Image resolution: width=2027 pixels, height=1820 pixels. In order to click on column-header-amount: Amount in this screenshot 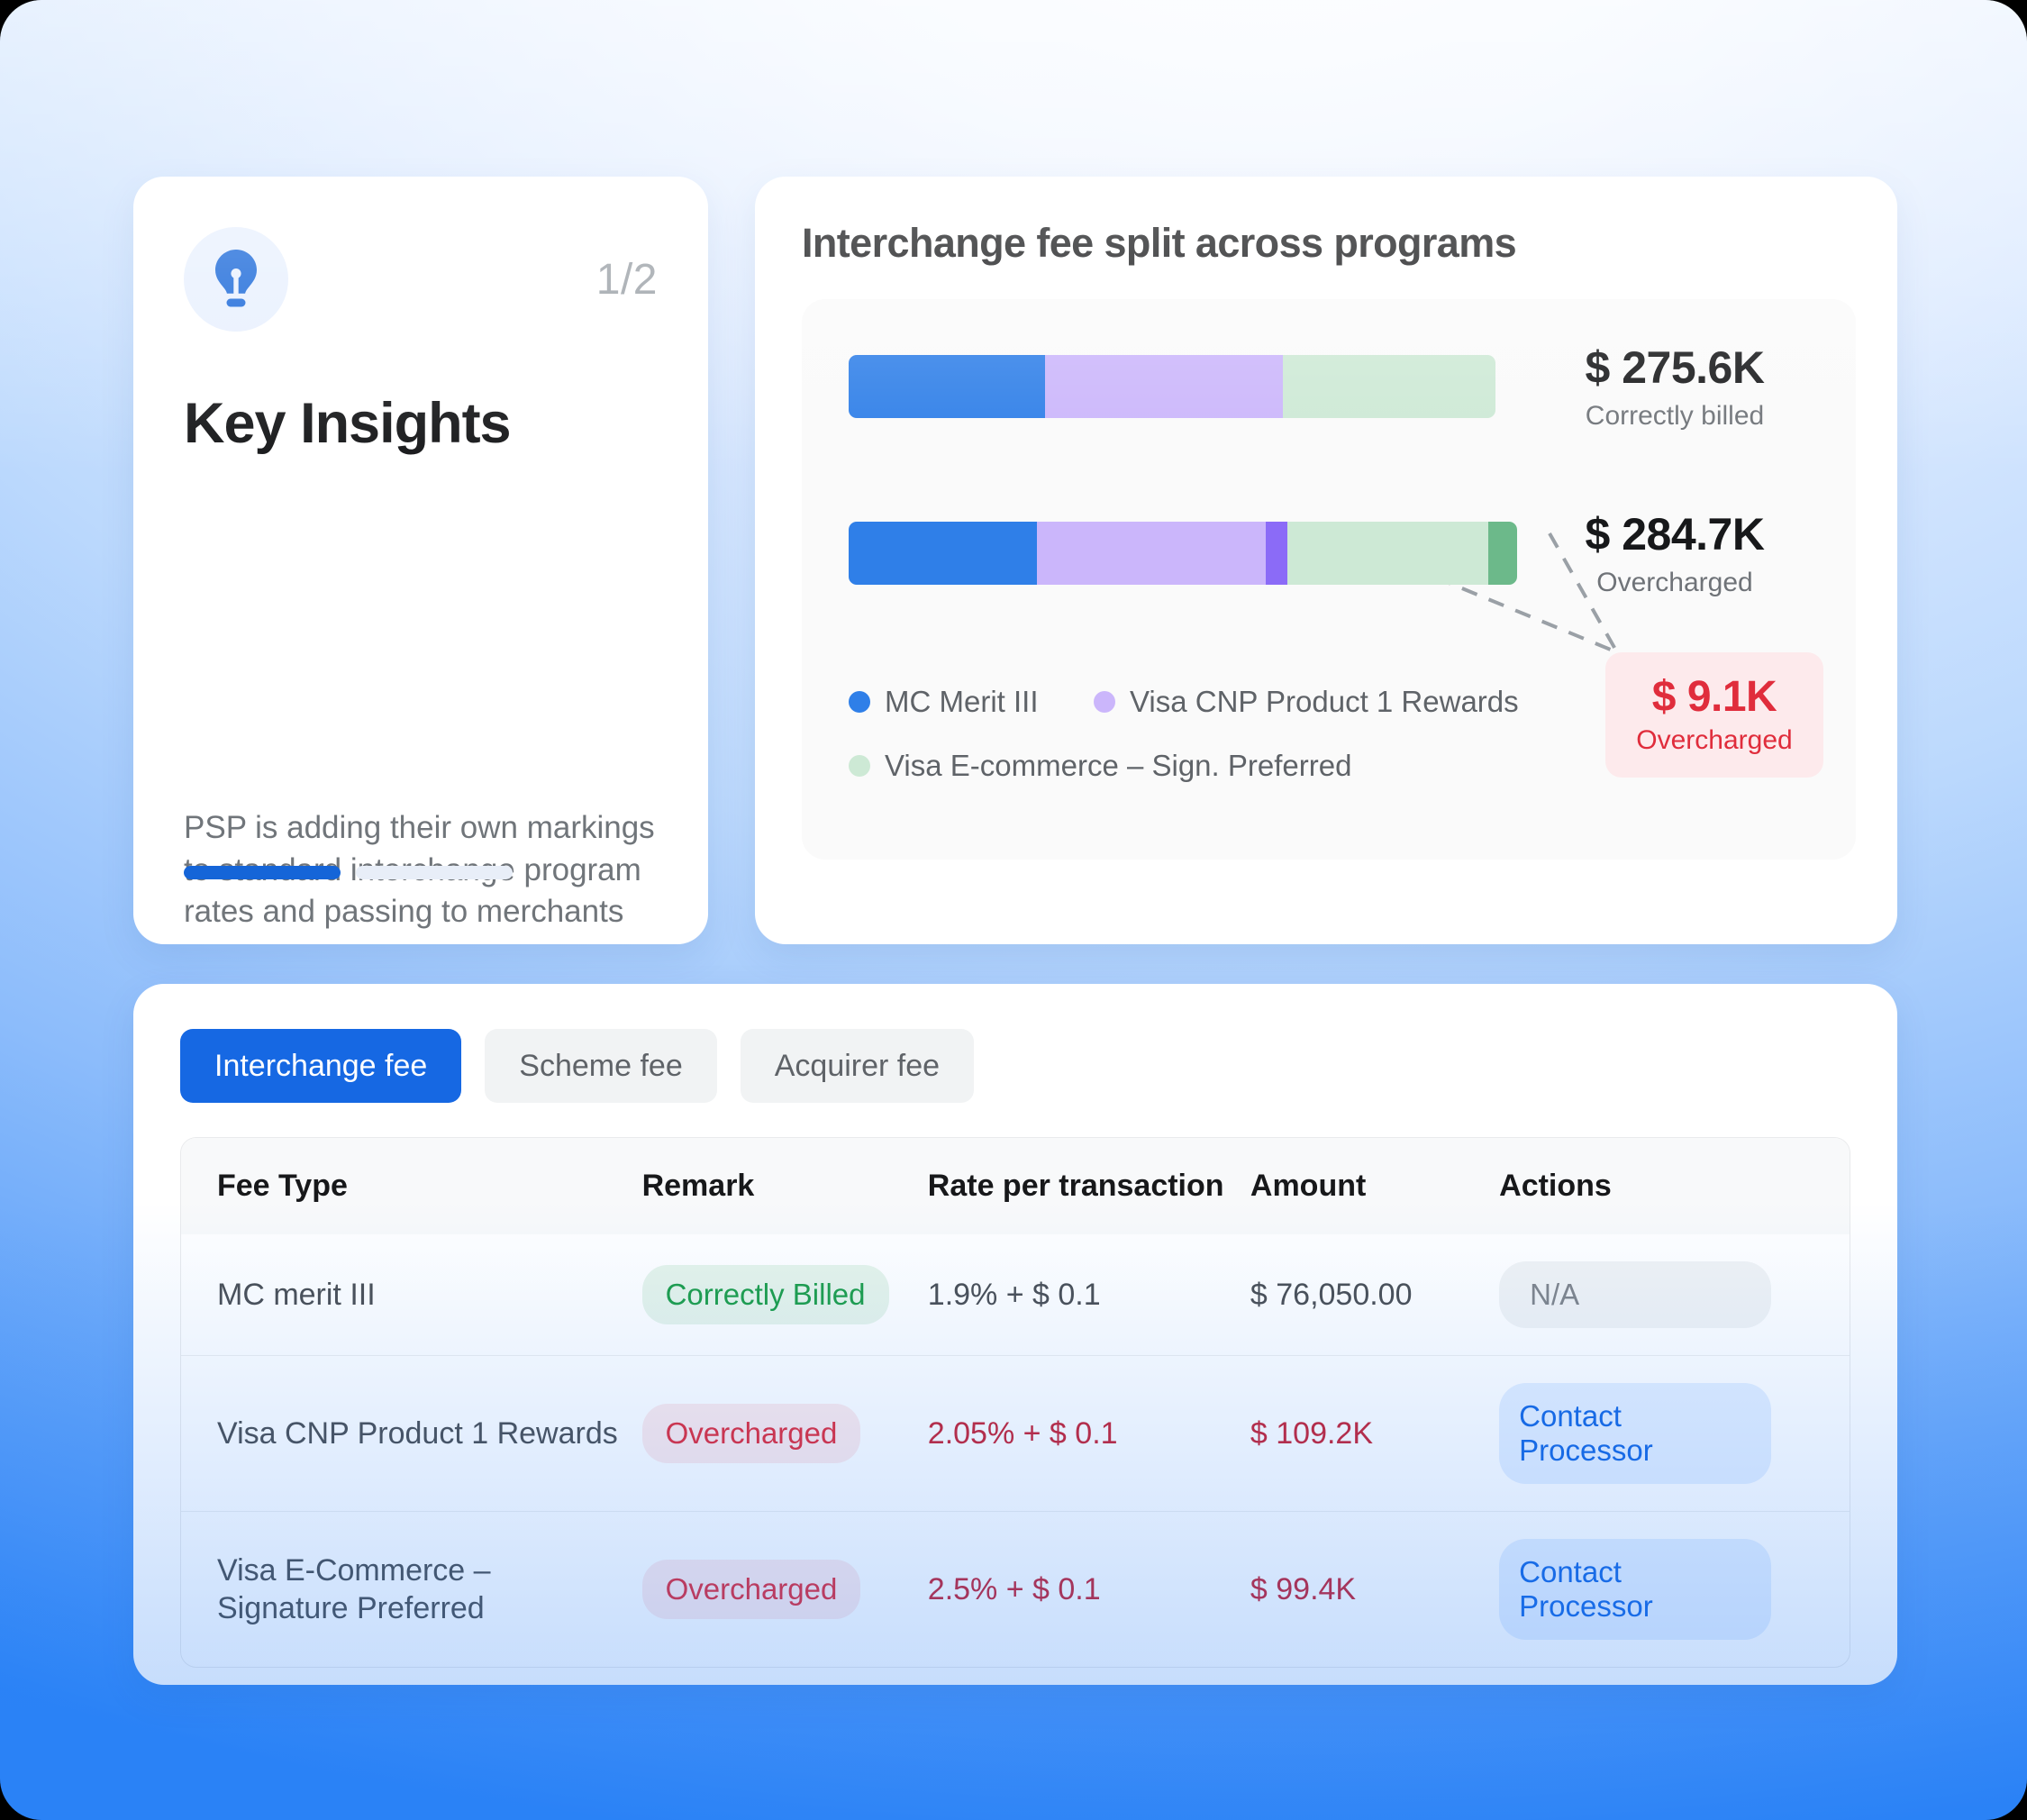, I will do `click(1375, 1186)`.